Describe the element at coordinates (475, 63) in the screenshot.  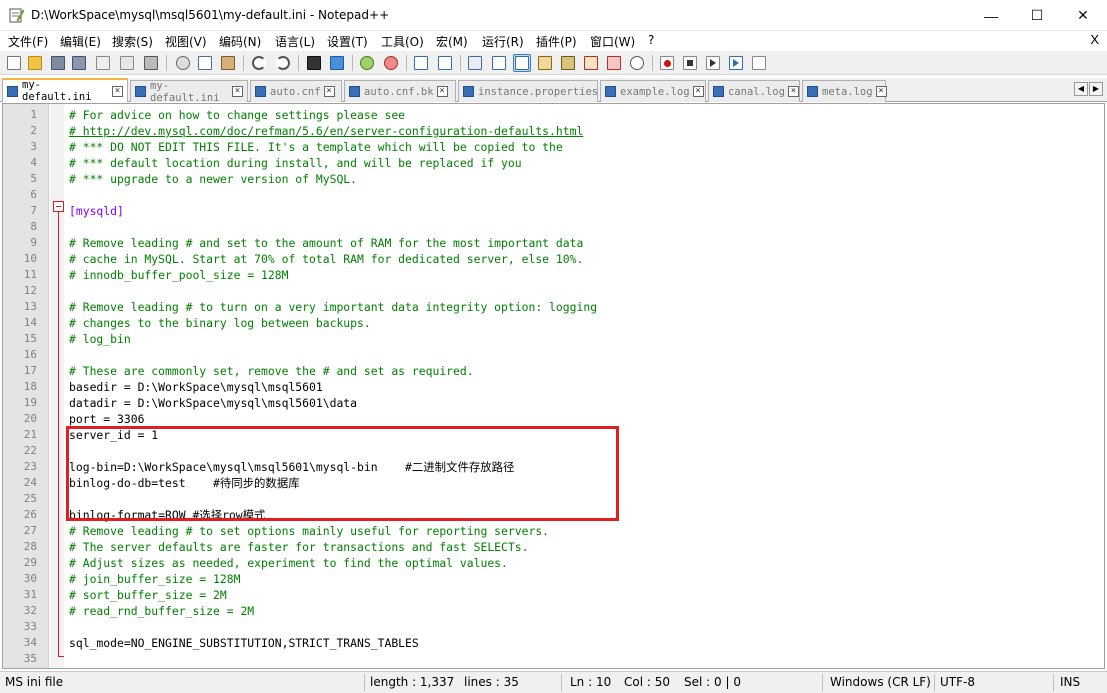
I see `word-wrap-icon` at that location.